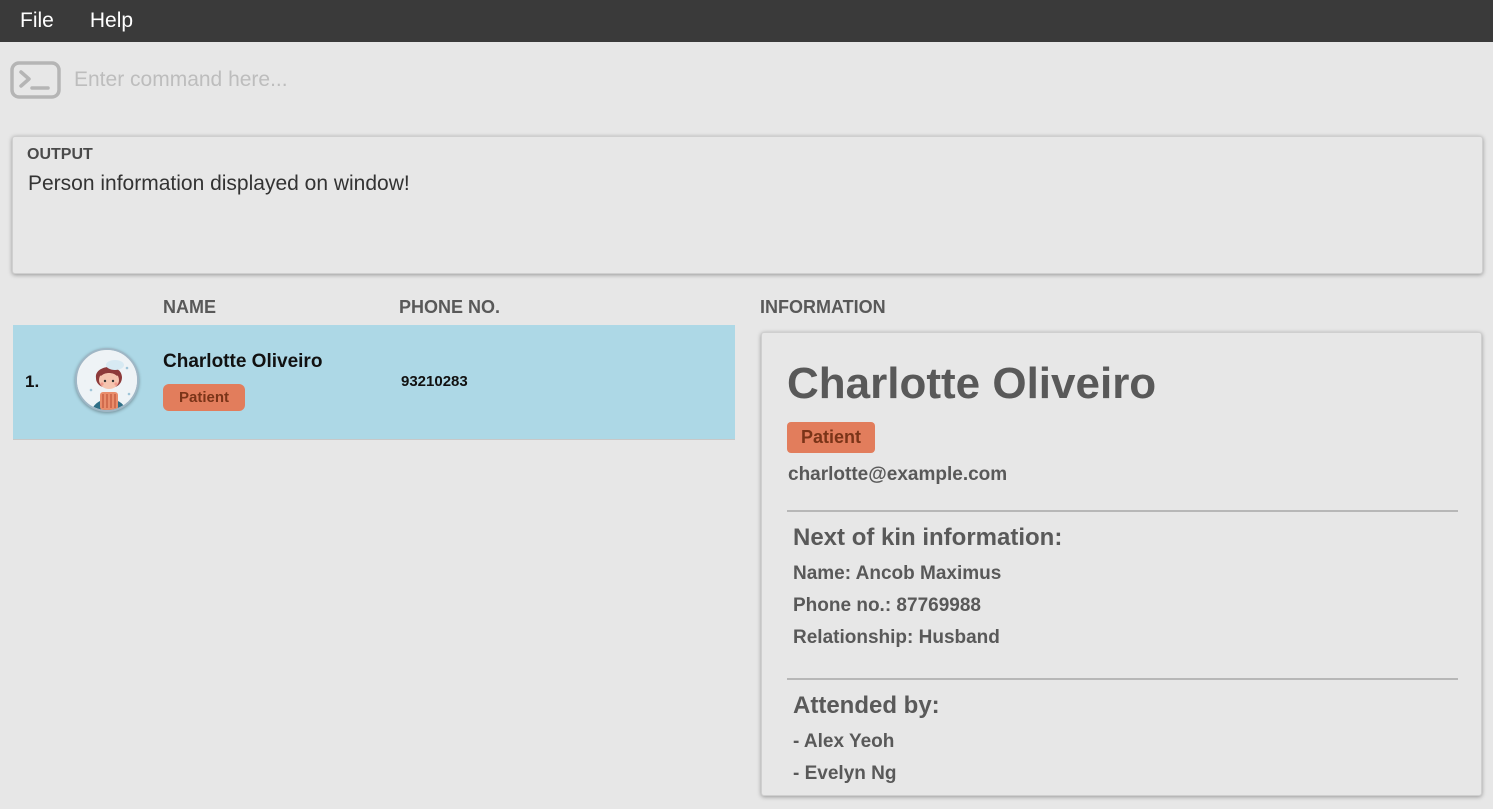  Describe the element at coordinates (897, 573) in the screenshot. I see `kin-name: Name: Ancob Maximus` at that location.